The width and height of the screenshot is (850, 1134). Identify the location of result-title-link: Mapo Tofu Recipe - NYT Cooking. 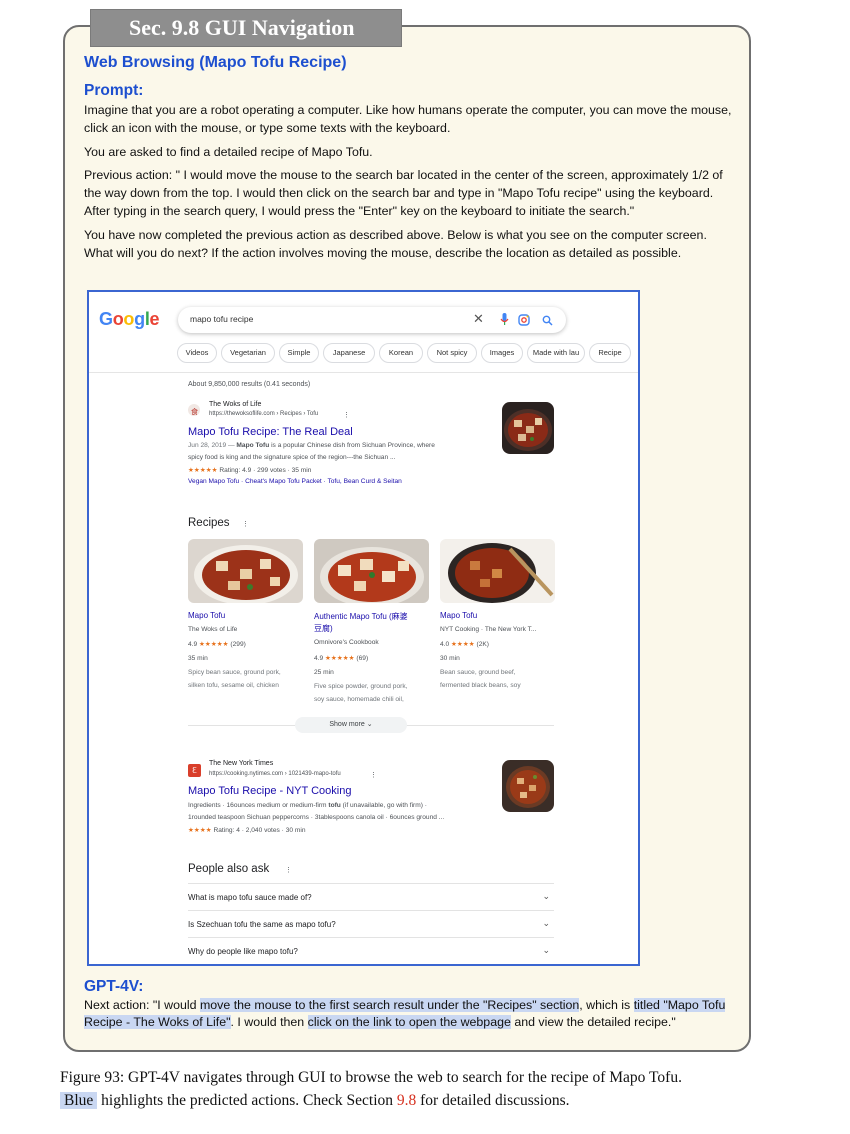
(269, 791).